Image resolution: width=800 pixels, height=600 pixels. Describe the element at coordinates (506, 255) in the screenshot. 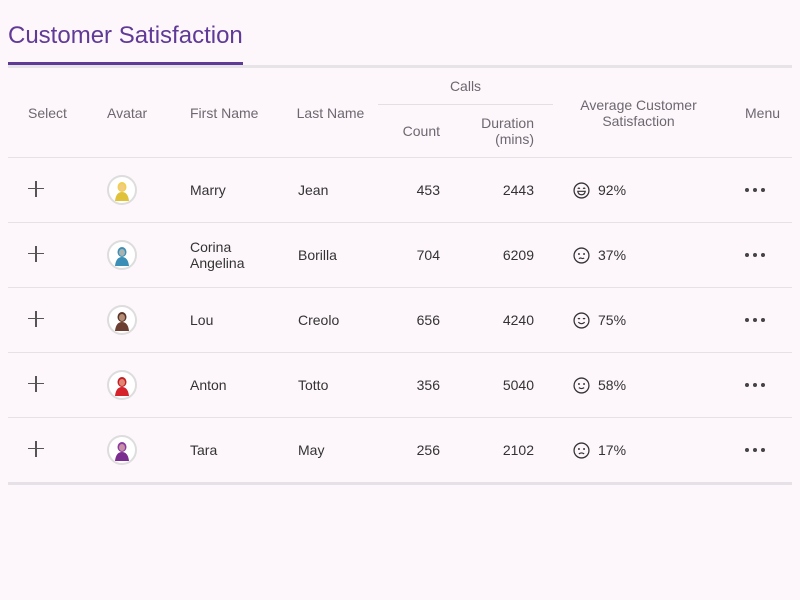

I see `duration-cell: 6209` at that location.